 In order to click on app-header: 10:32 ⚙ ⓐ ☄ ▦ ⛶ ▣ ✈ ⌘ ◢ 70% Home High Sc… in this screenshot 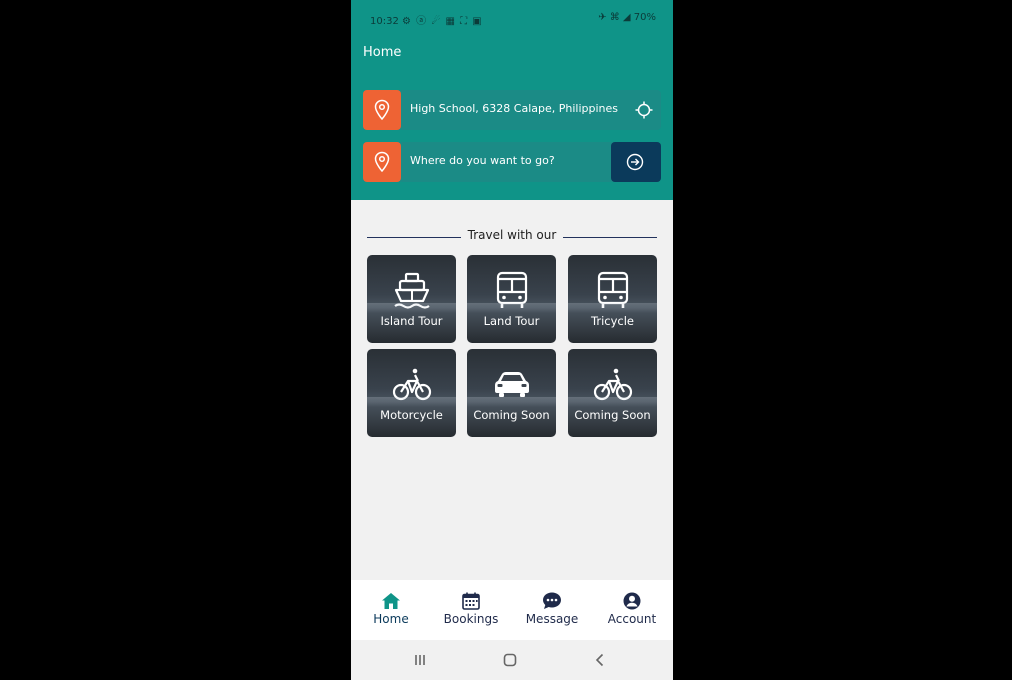, I will do `click(512, 100)`.